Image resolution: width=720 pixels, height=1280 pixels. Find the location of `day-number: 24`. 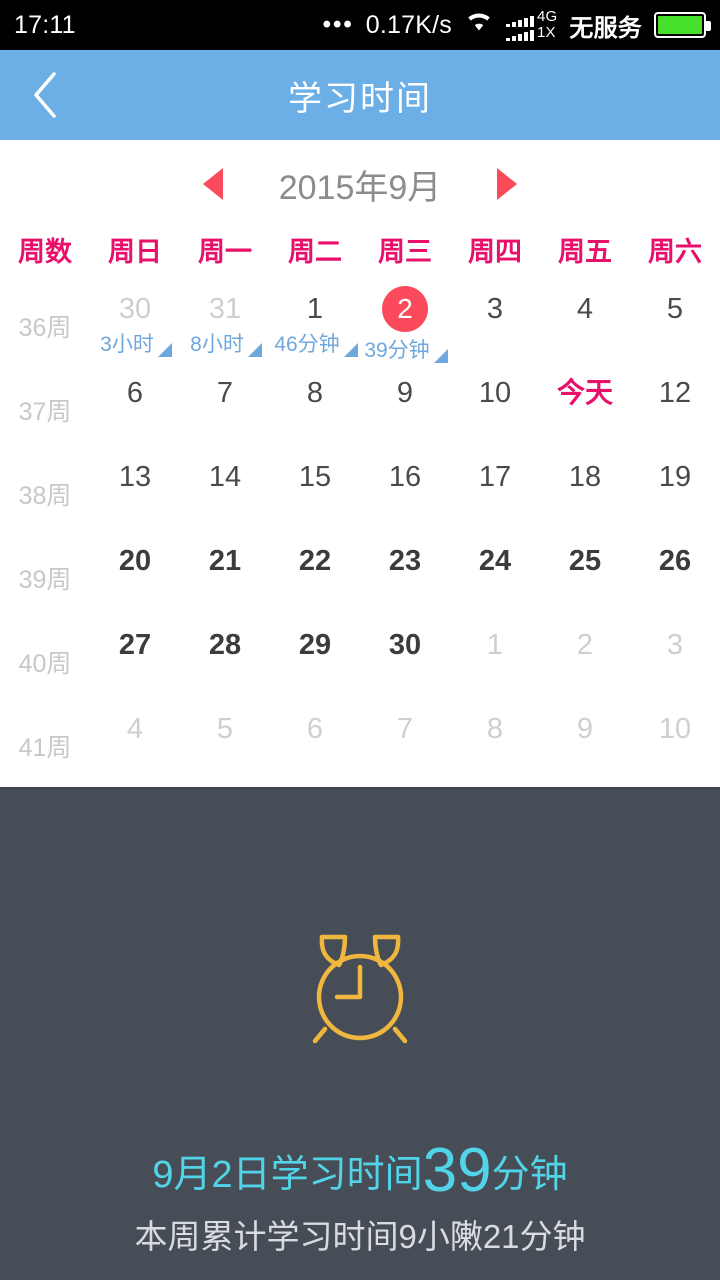

day-number: 24 is located at coordinates (495, 561).